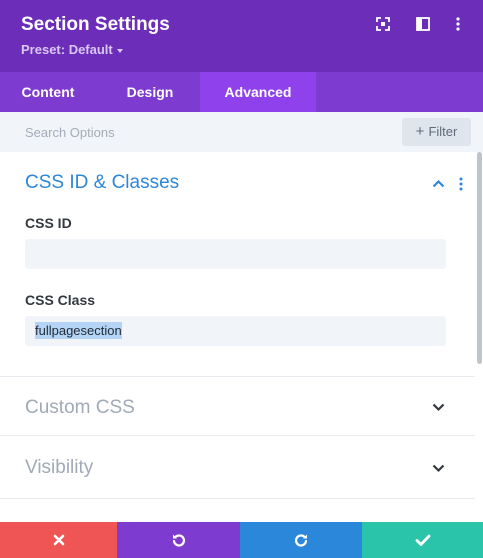  I want to click on tab-design: Design, so click(150, 92).